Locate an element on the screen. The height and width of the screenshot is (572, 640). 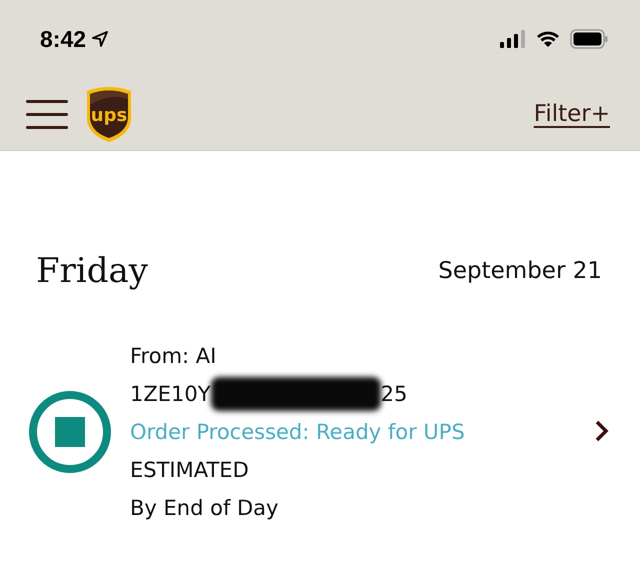
sender-text: From: AI is located at coordinates (174, 356).